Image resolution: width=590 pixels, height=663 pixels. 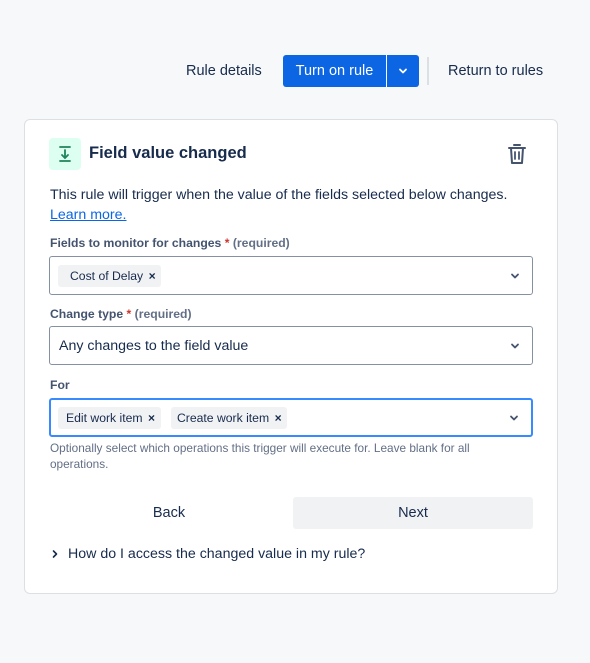 What do you see at coordinates (413, 513) in the screenshot?
I see `next-button: Next` at bounding box center [413, 513].